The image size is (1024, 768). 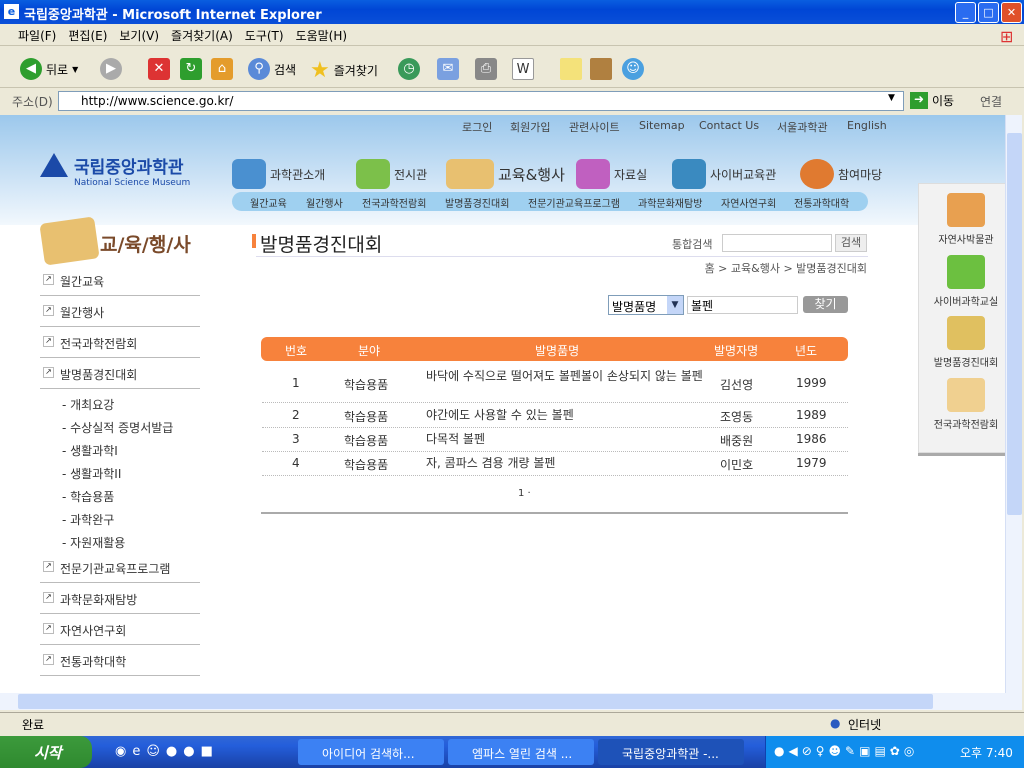 I want to click on sub-menu-item: 월간행사, so click(x=324, y=202).